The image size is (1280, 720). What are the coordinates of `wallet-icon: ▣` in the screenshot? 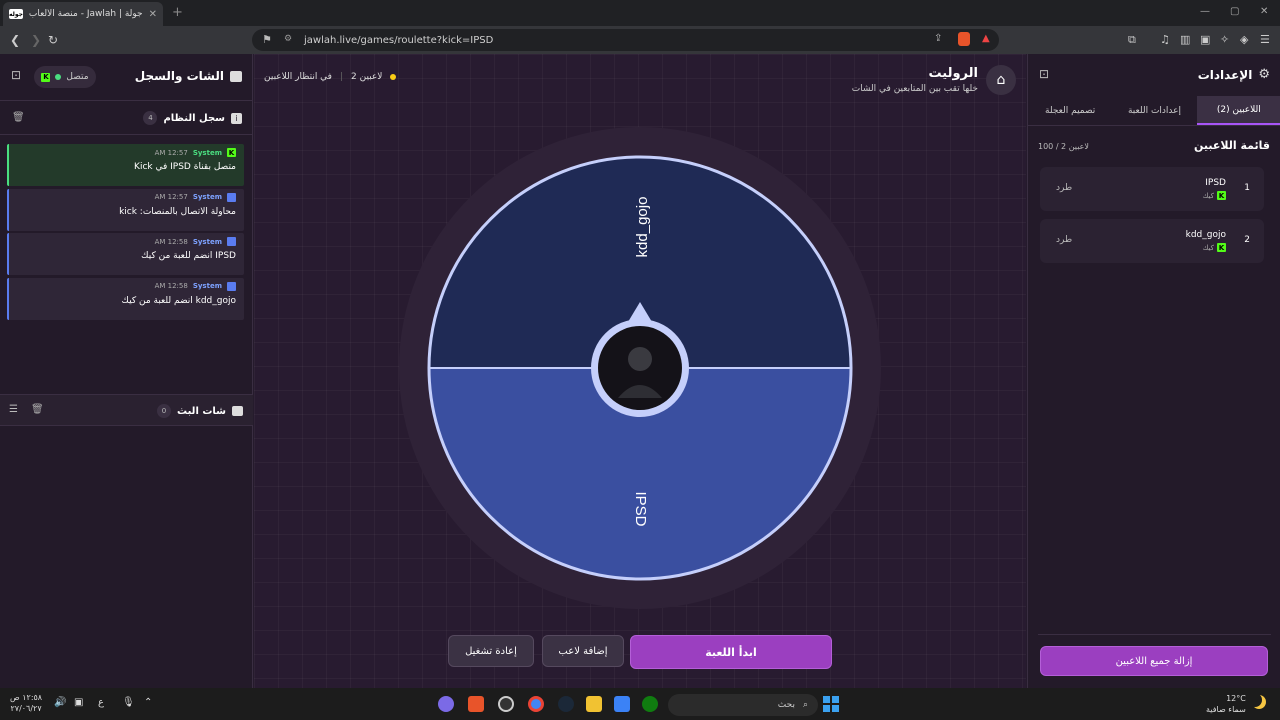 It's located at (1205, 39).